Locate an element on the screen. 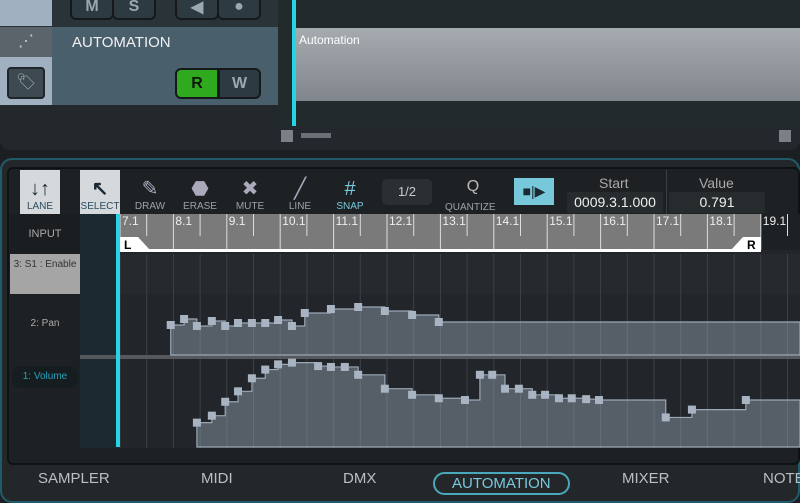  tool-erase: ⬣ ERASE is located at coordinates (200, 192).